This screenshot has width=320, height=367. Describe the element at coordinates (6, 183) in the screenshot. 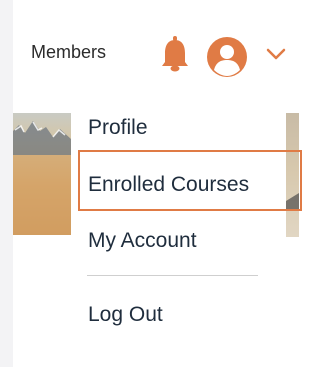

I see `page-left-margin` at that location.